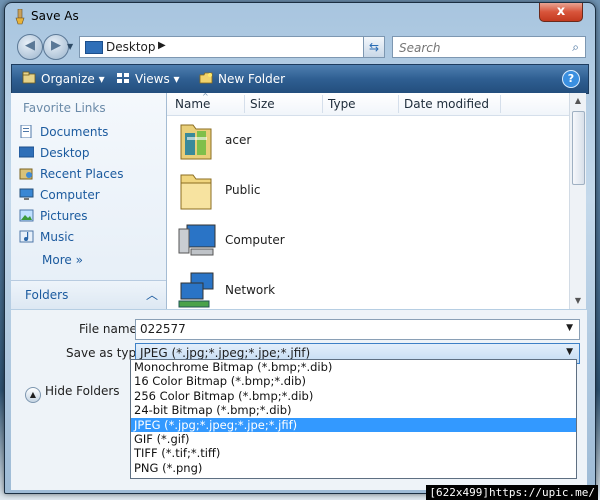 The image size is (600, 500). I want to click on paint-app-icon, so click(20, 17).